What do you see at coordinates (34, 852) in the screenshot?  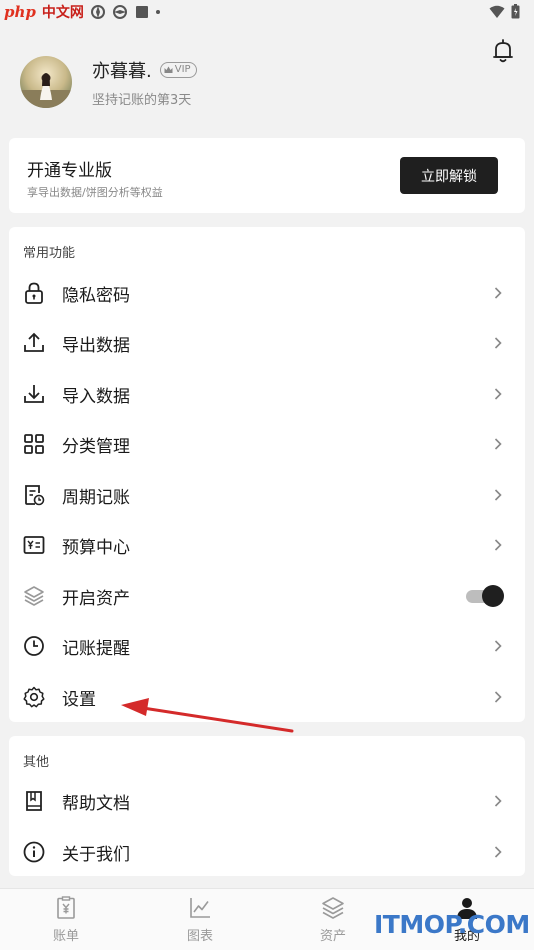 I see `info-icon` at bounding box center [34, 852].